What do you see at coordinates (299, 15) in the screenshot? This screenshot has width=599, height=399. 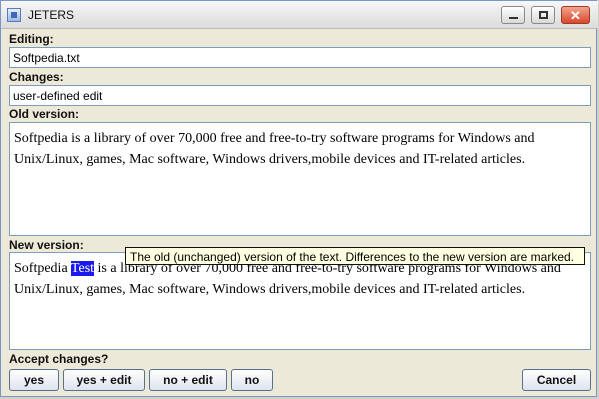 I see `title-bar: JETERS ✕` at bounding box center [299, 15].